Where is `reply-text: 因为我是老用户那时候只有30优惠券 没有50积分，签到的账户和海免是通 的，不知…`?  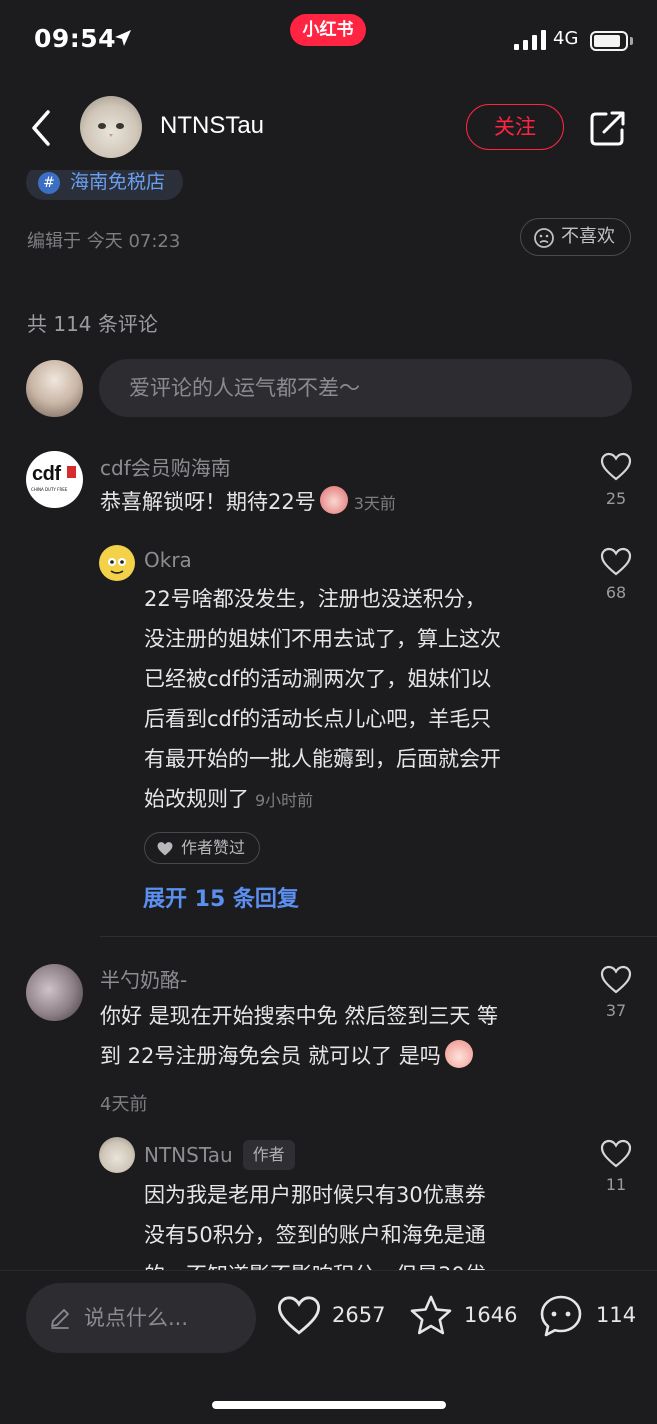 reply-text: 因为我是老用户那时候只有30优惠券 没有50积分，签到的账户和海免是通 的，不知… is located at coordinates (315, 1222).